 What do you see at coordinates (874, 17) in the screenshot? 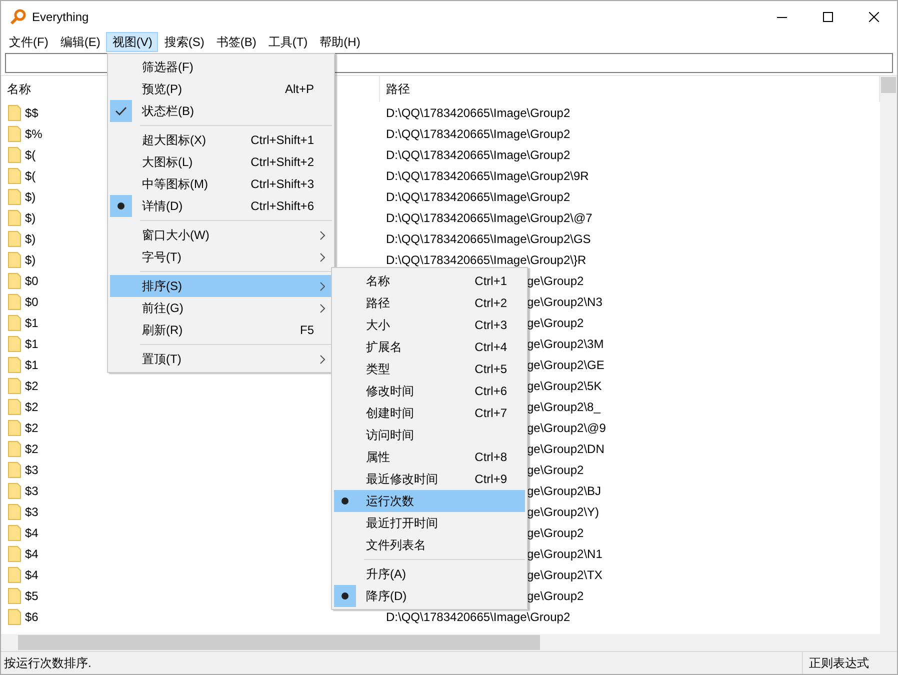
I see `close-icon` at bounding box center [874, 17].